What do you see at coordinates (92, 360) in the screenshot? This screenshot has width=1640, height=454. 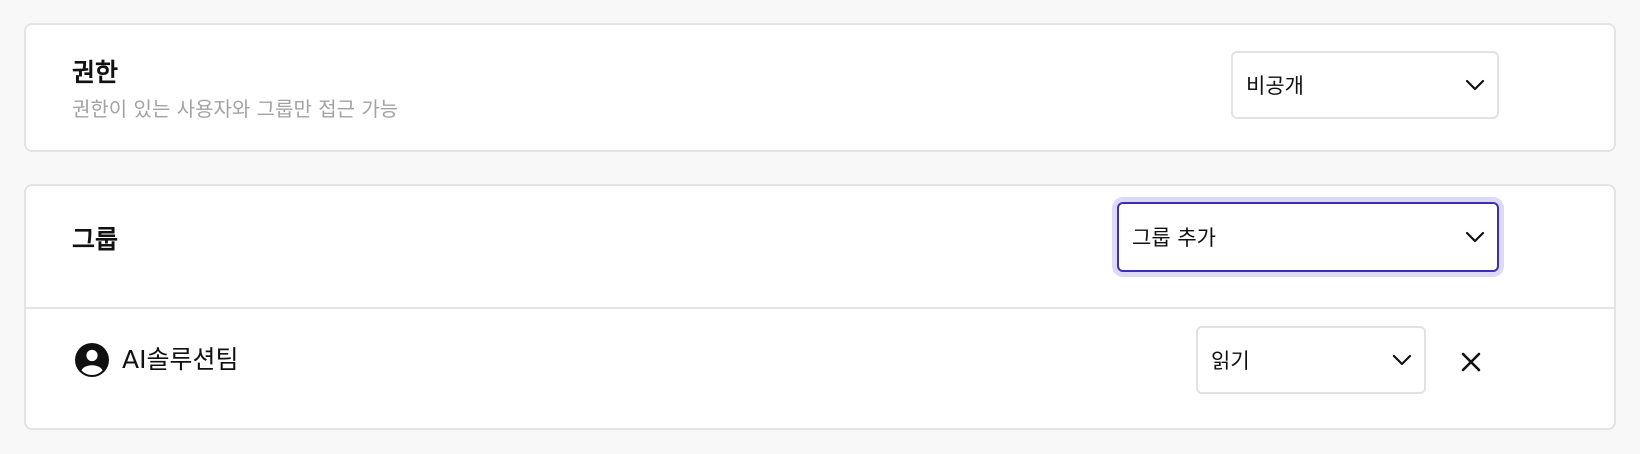 I see `user-circle-icon` at bounding box center [92, 360].